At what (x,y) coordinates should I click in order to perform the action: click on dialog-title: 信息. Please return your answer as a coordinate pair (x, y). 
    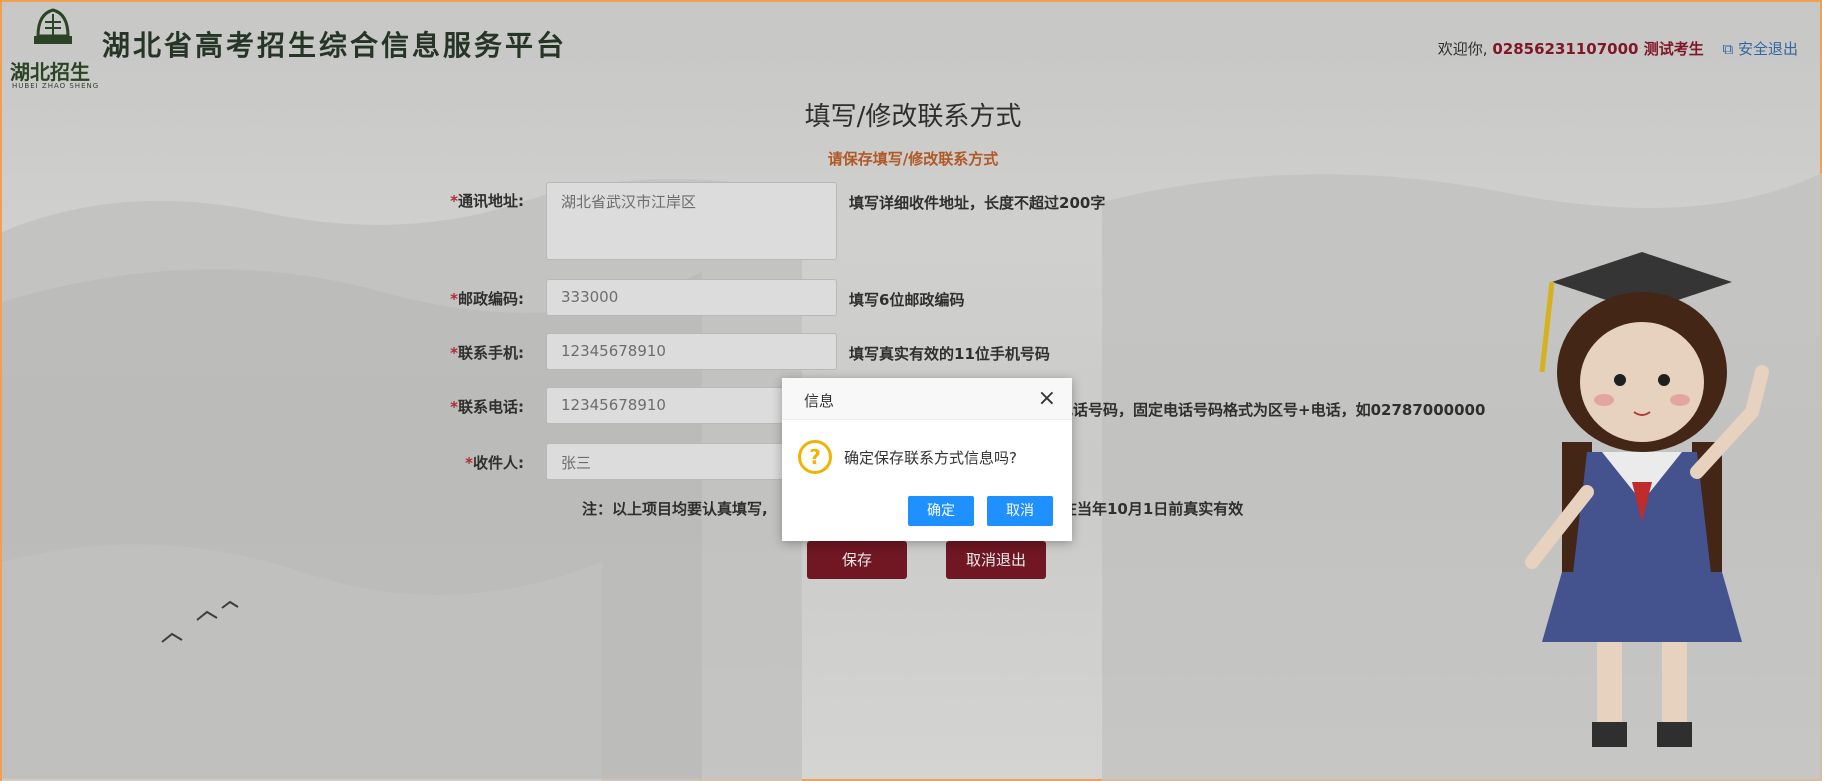
    Looking at the image, I should click on (819, 401).